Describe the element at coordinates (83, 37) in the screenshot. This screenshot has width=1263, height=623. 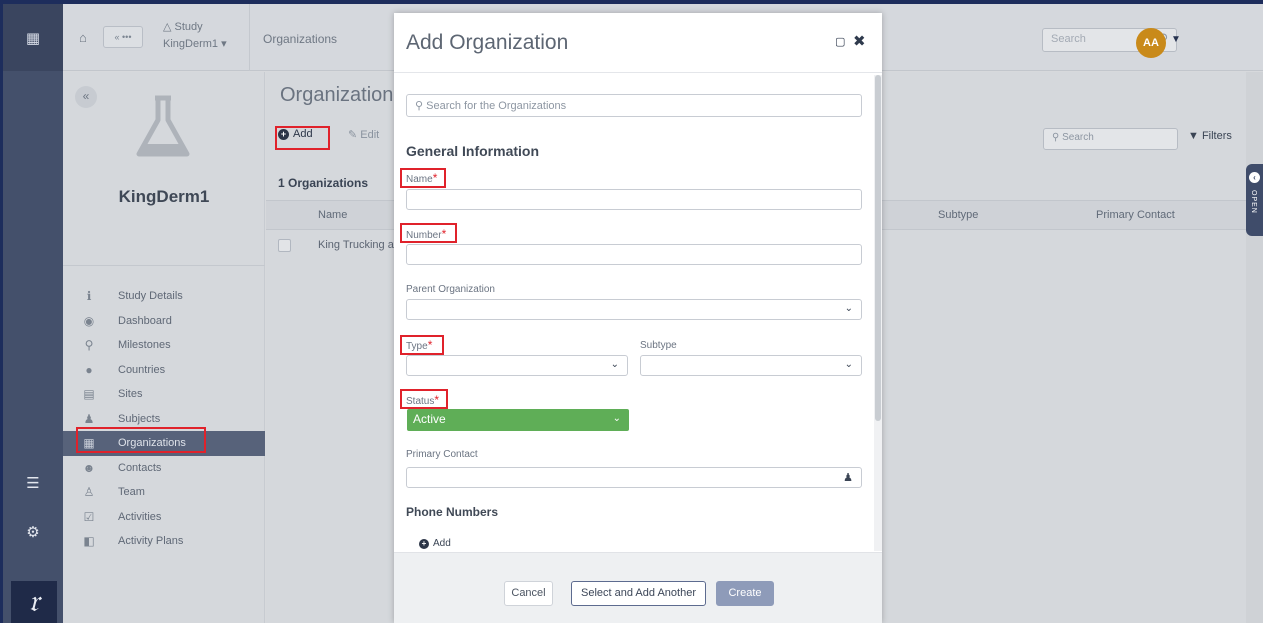
I see `home-icon: ⌂` at that location.